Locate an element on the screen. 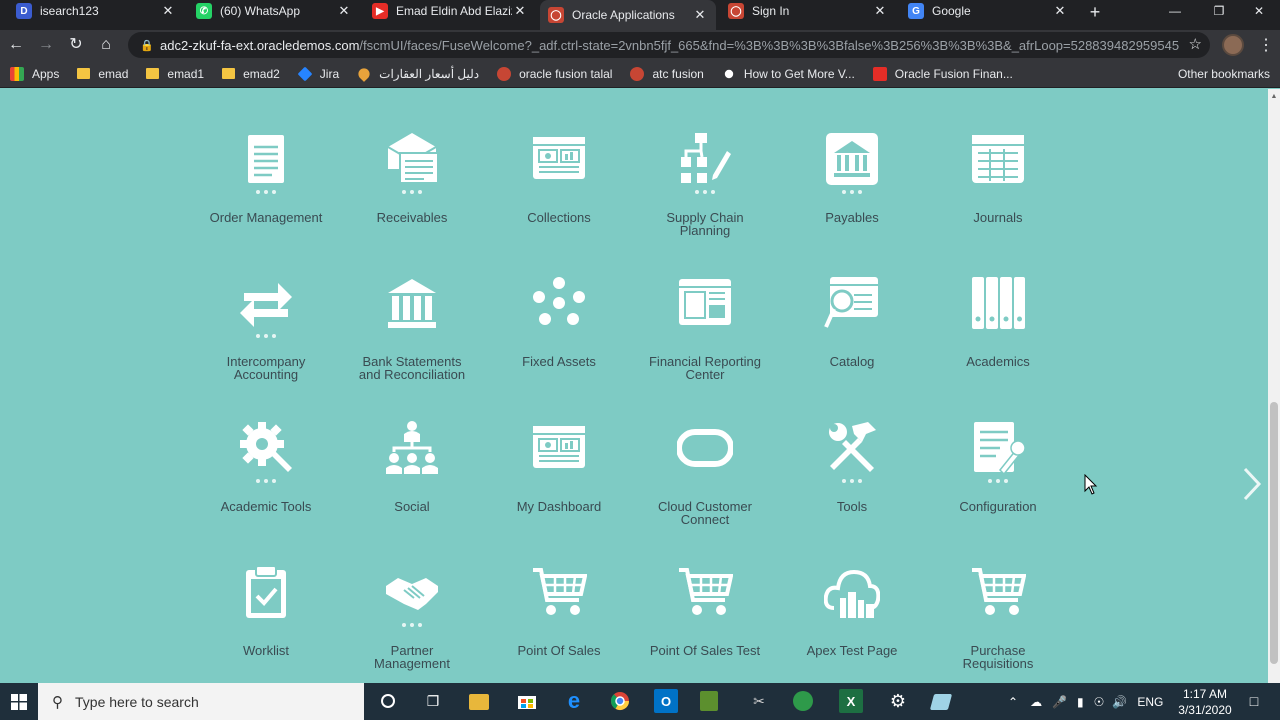 The height and width of the screenshot is (720, 1280). vertical-scrollbar: ▲ is located at coordinates (1274, 386).